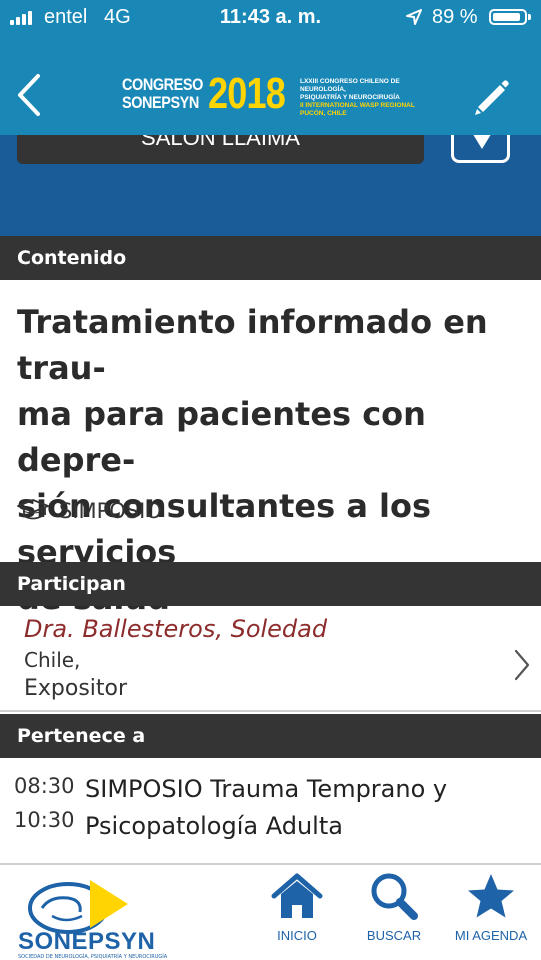 Image resolution: width=541 pixels, height=960 pixels. Describe the element at coordinates (87, 941) in the screenshot. I see `brand-wordmark: SONEPSYN` at that location.